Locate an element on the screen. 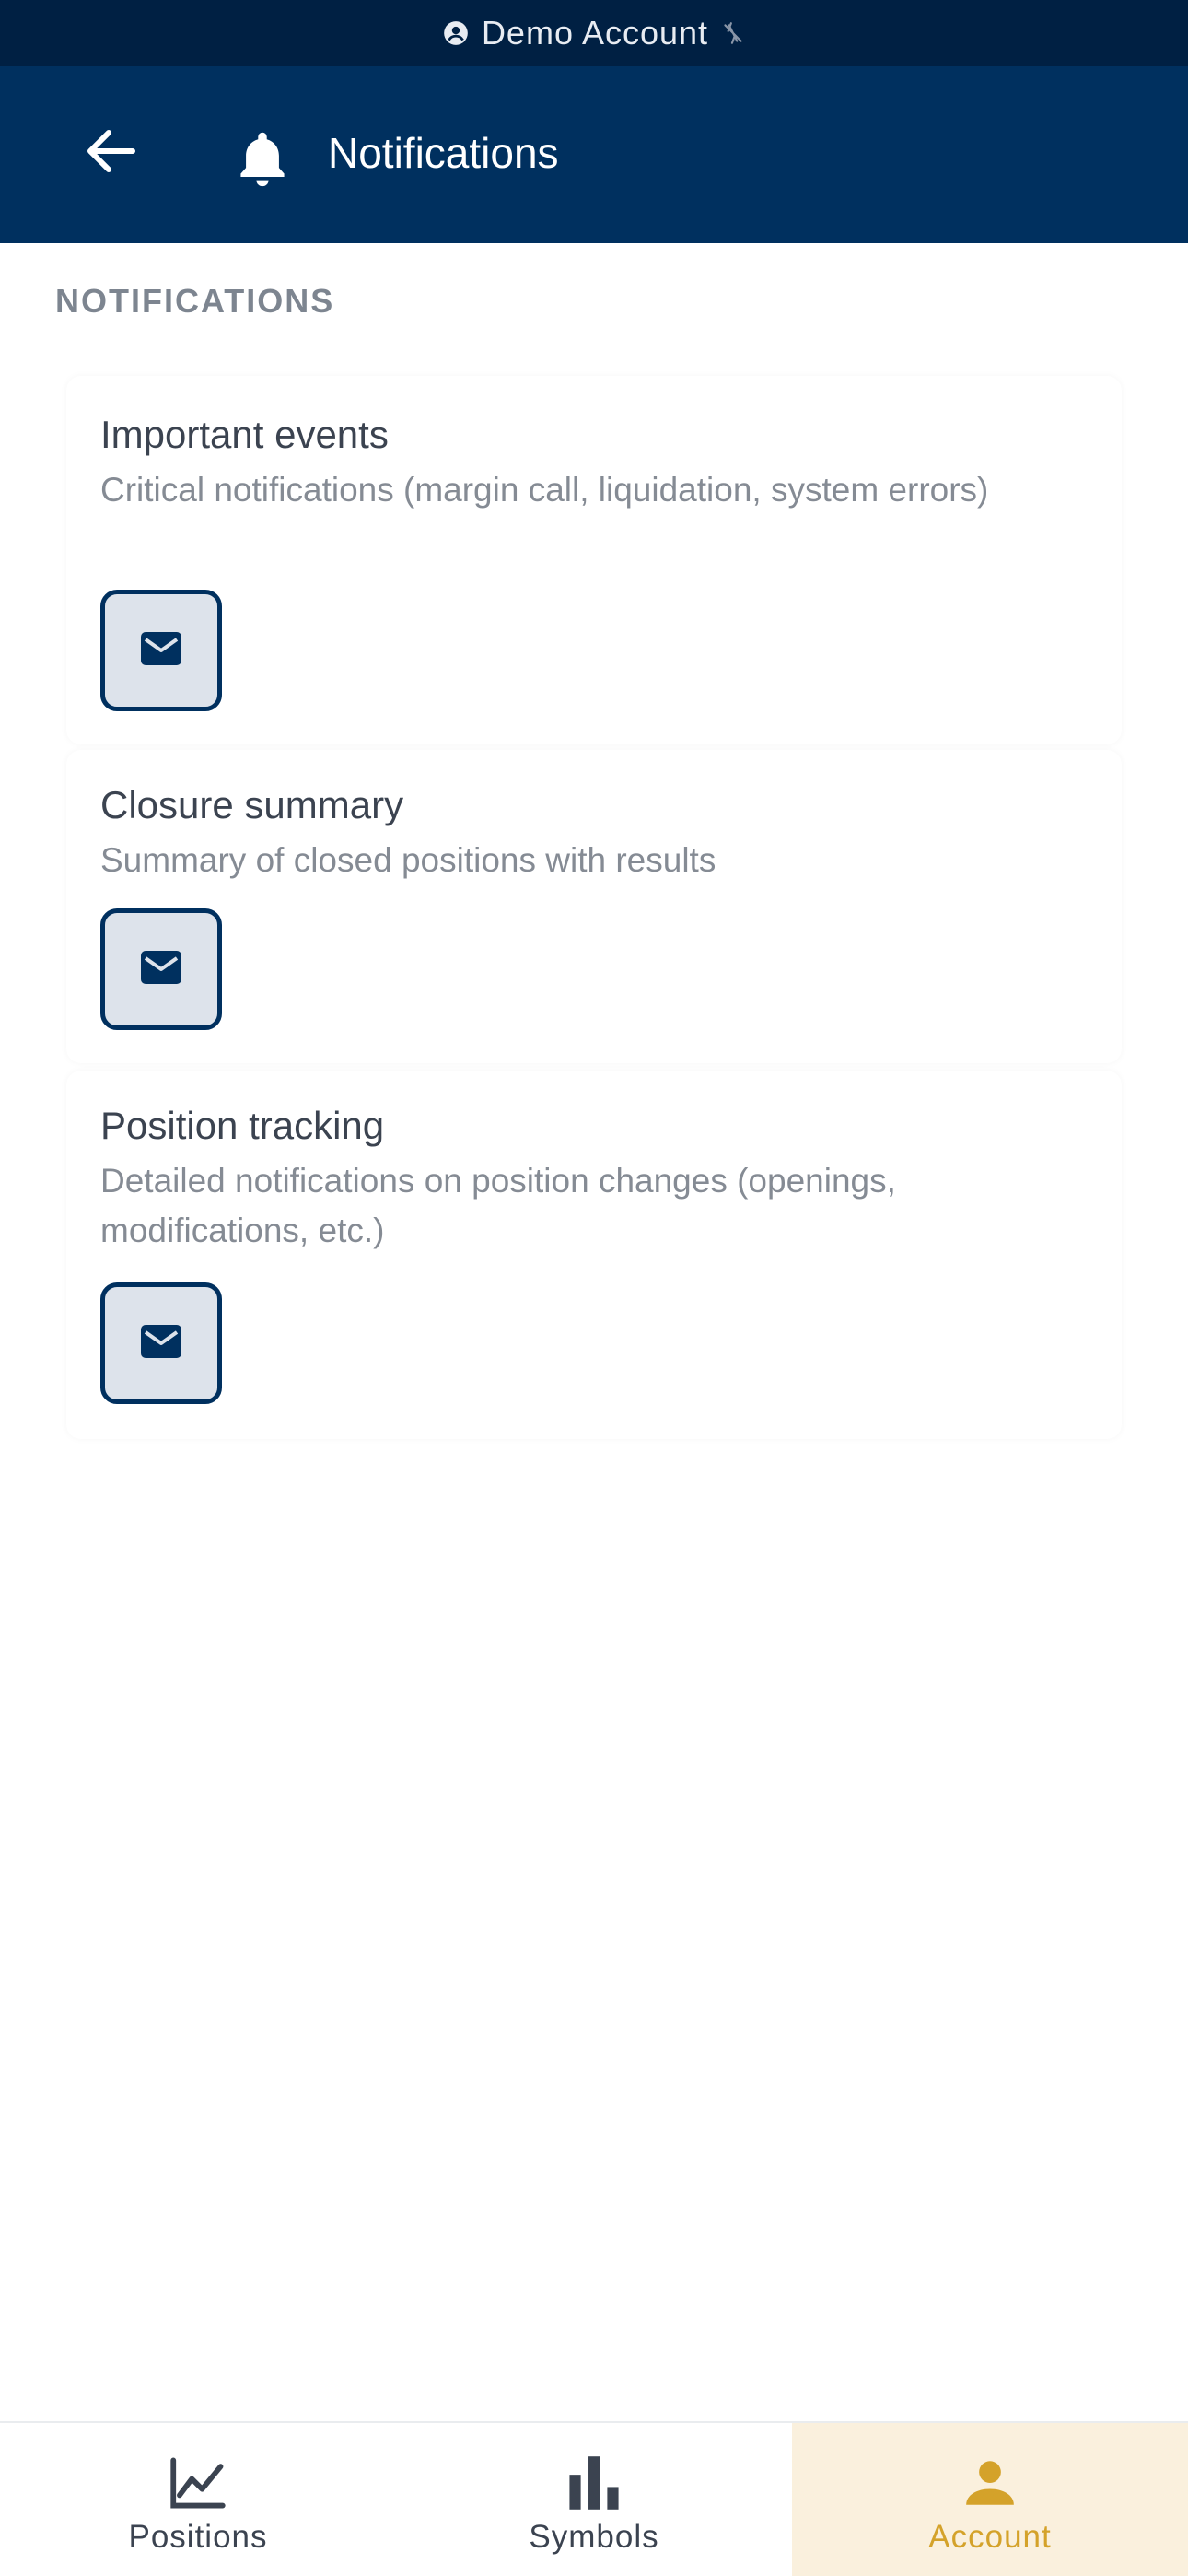  bell-icon is located at coordinates (262, 158).